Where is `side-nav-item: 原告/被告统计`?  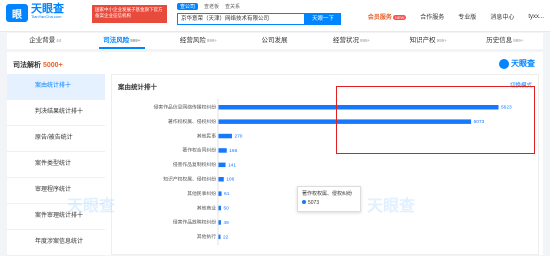
side-nav-item: 原告/被告统计 is located at coordinates (56, 139).